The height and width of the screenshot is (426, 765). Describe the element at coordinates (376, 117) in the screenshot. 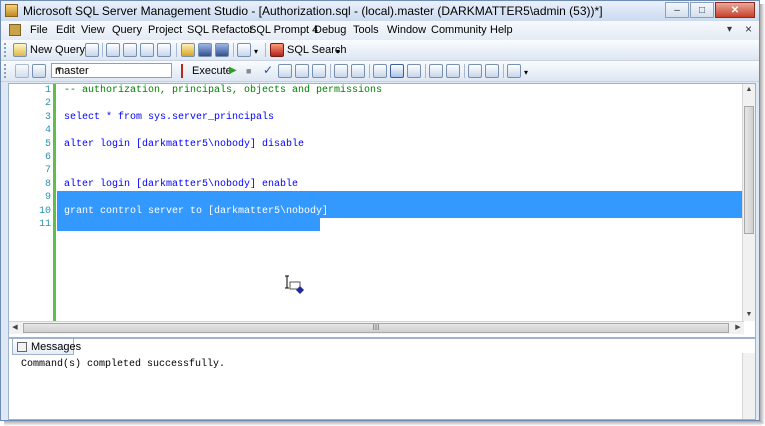

I see `editor-line: 3 select * from sys.server_principals` at that location.